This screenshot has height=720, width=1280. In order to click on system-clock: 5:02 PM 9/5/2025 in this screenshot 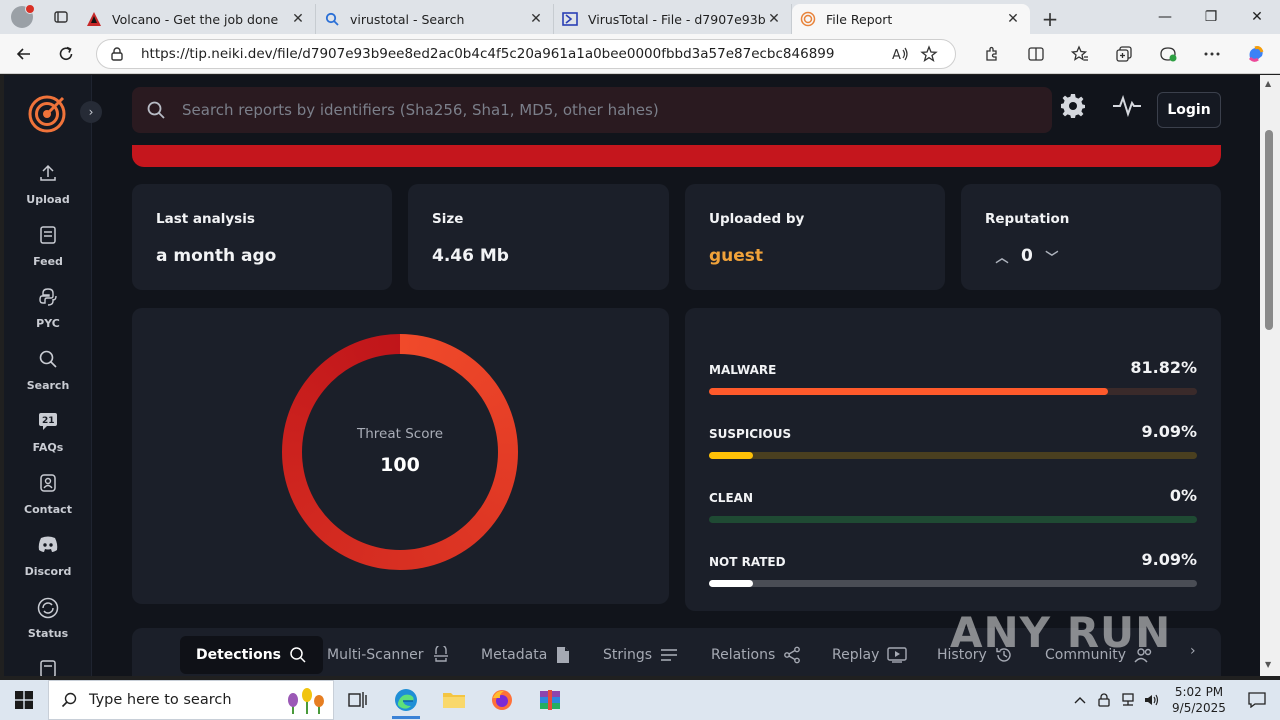, I will do `click(1199, 700)`.